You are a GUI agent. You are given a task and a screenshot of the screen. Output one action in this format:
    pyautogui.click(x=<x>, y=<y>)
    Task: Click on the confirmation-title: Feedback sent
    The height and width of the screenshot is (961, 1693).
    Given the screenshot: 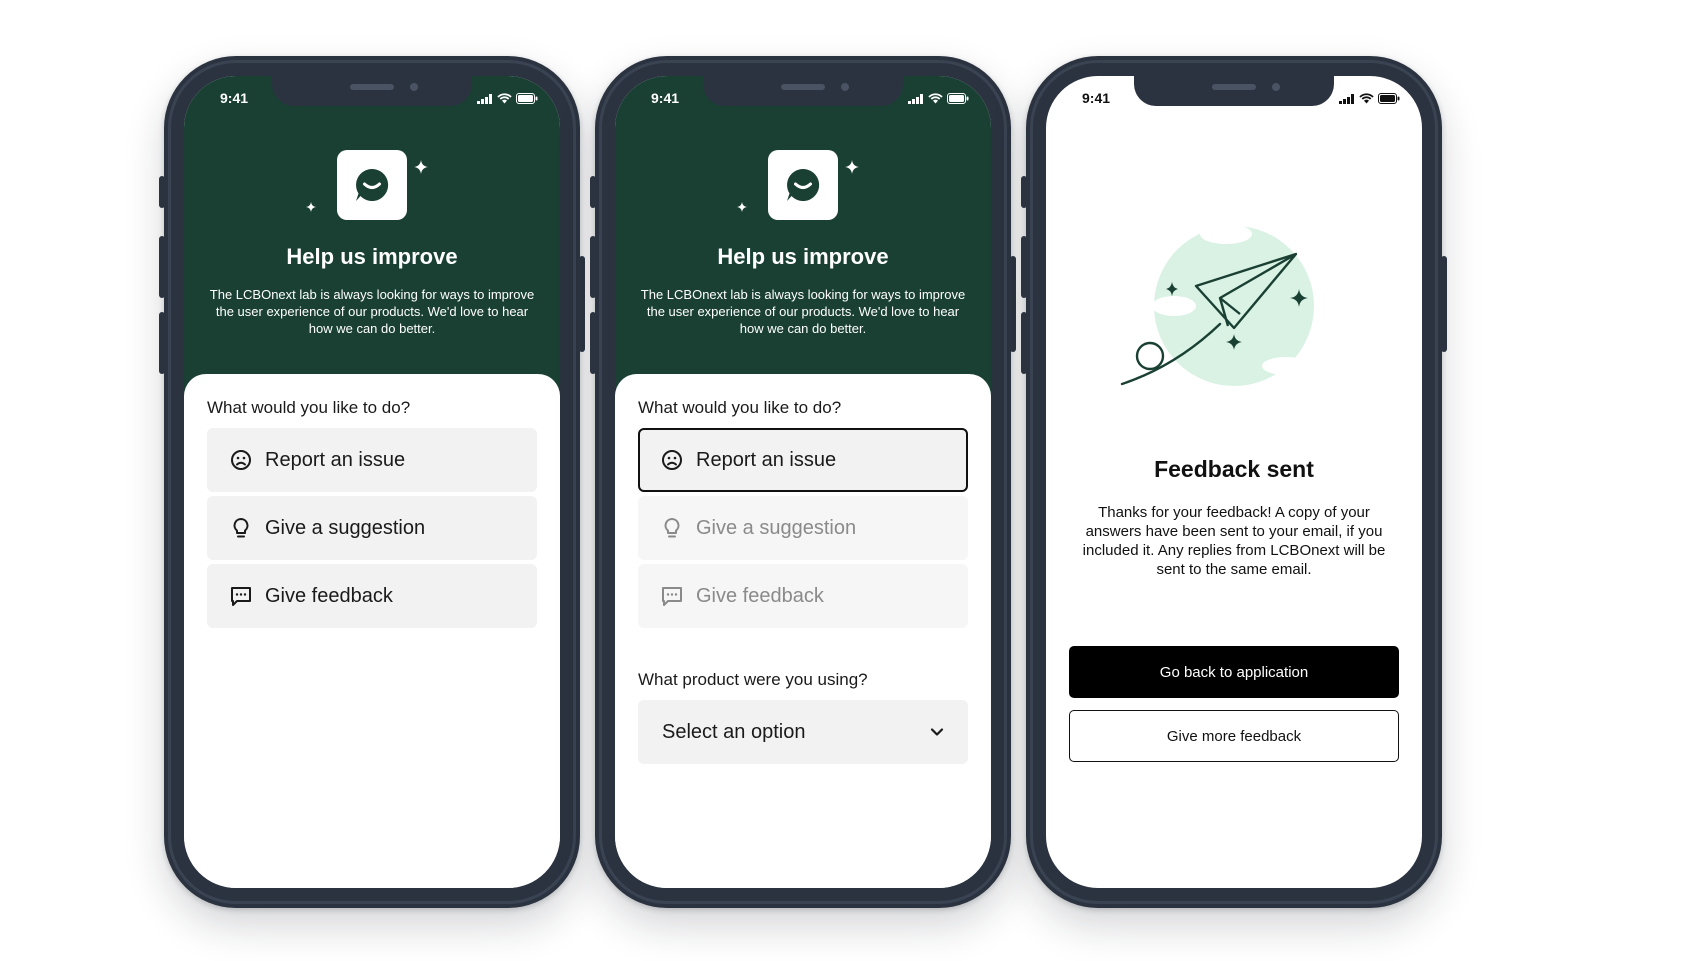 What is the action you would take?
    pyautogui.click(x=1234, y=469)
    